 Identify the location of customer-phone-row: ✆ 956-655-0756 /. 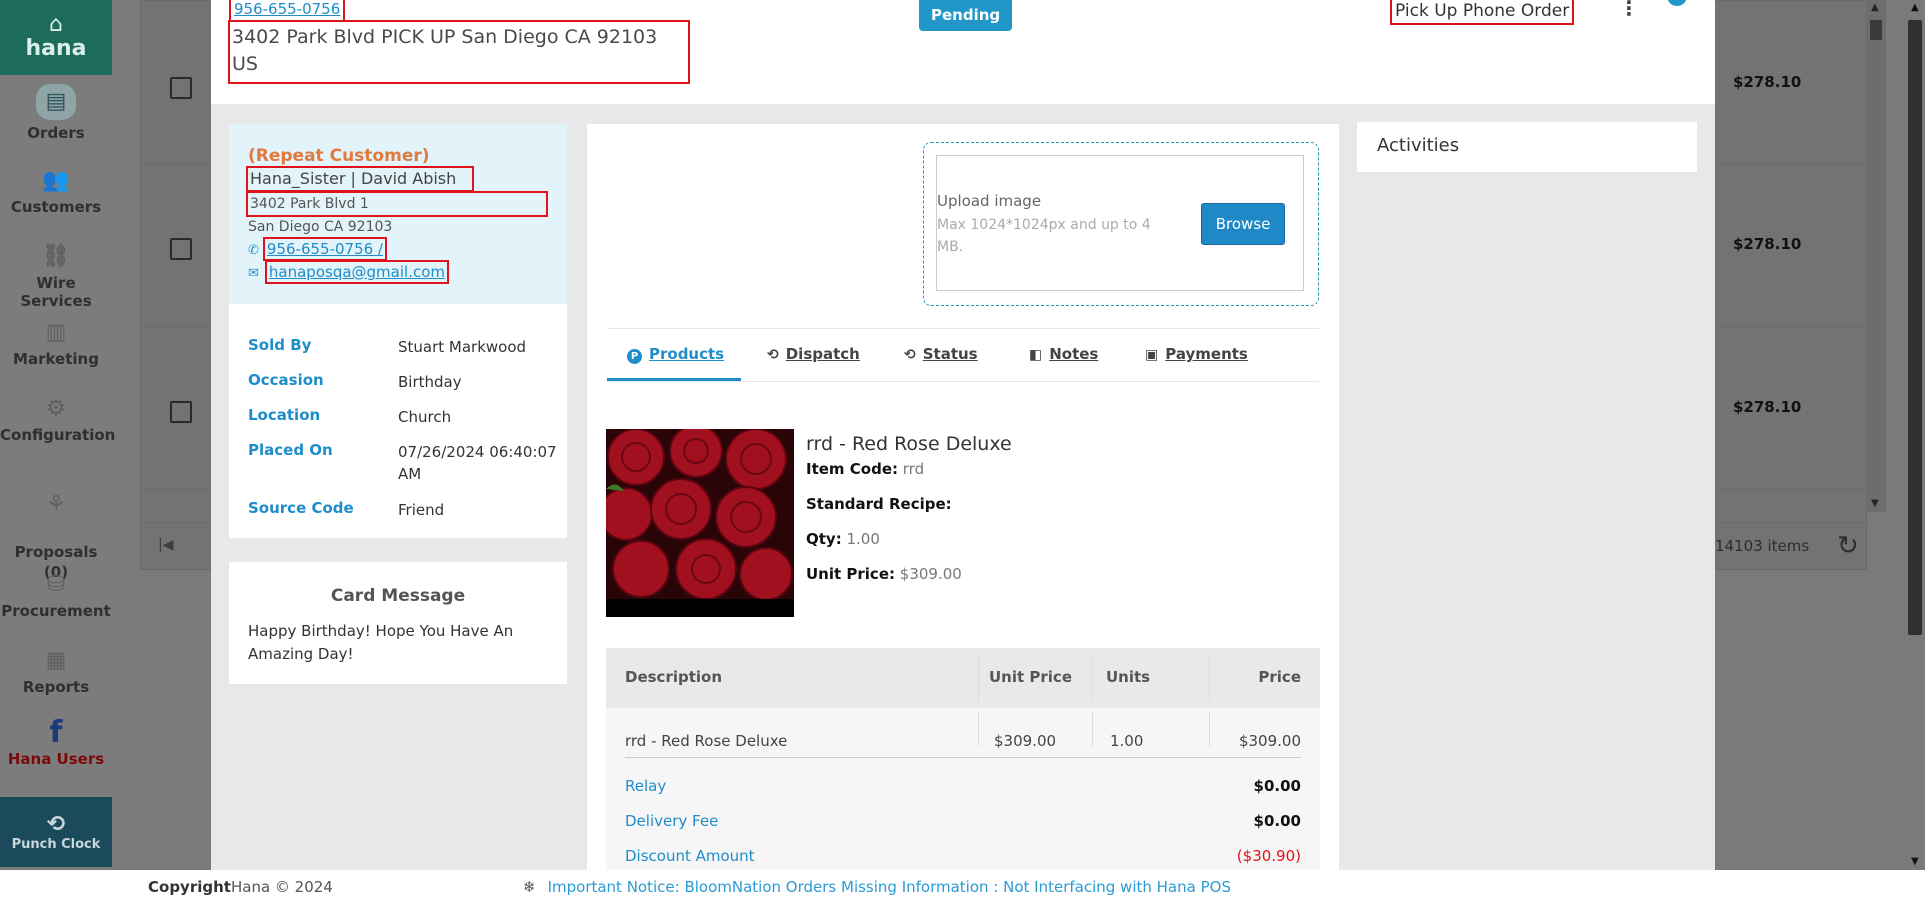
(318, 249).